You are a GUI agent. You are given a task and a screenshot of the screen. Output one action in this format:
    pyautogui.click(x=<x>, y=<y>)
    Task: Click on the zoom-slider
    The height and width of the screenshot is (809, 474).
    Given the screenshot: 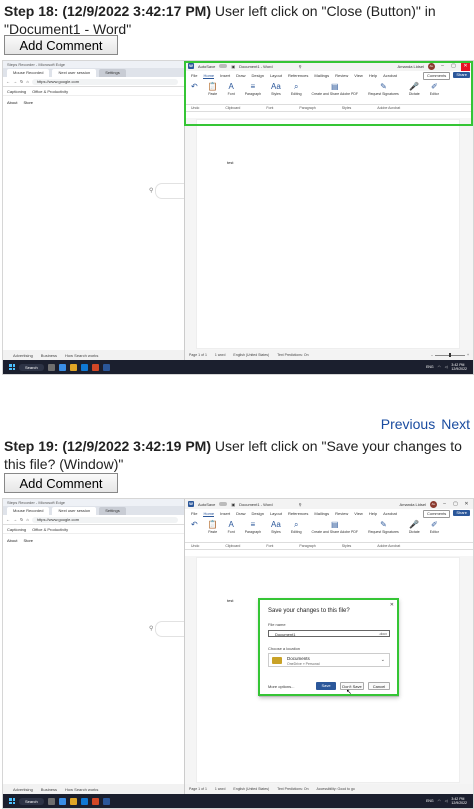 What is the action you would take?
    pyautogui.click(x=449, y=355)
    